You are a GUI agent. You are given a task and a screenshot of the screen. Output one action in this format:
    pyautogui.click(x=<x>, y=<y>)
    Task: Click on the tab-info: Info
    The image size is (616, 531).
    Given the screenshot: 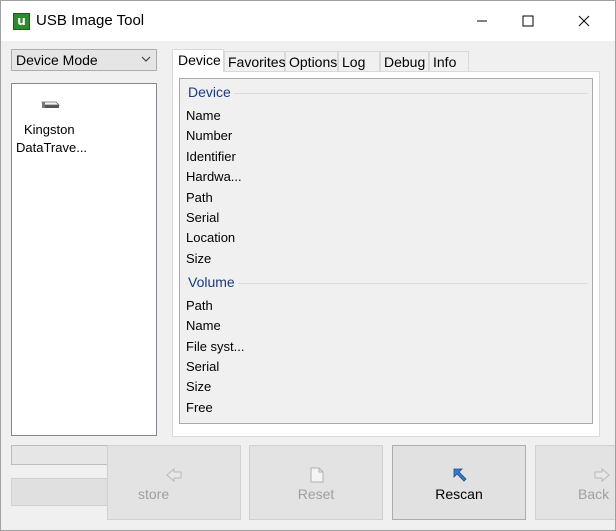 What is the action you would take?
    pyautogui.click(x=449, y=61)
    